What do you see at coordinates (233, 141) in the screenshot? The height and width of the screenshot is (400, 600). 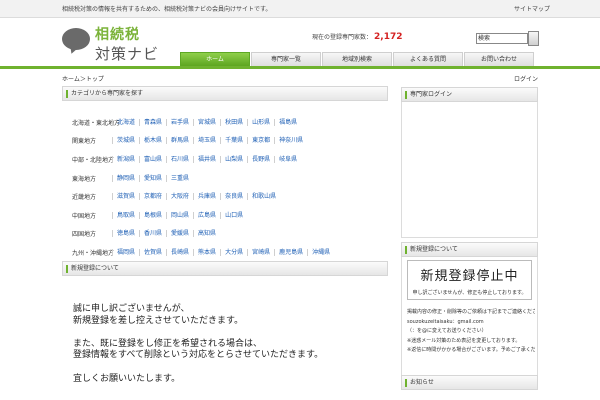 I see `prefecture-link: 千葉県` at bounding box center [233, 141].